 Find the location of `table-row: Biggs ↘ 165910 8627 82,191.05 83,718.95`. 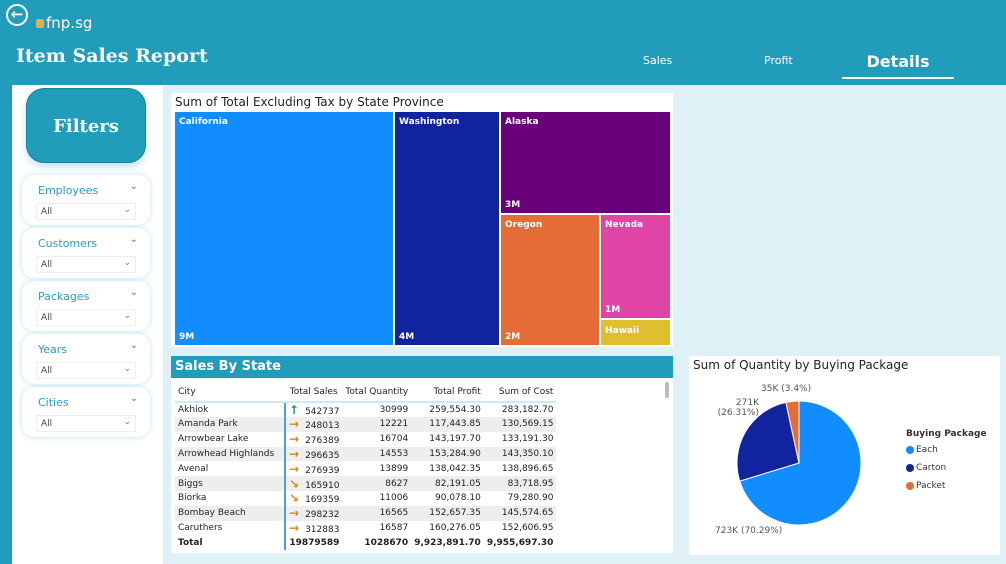

table-row: Biggs ↘ 165910 8627 82,191.05 83,718.95 is located at coordinates (366, 483).